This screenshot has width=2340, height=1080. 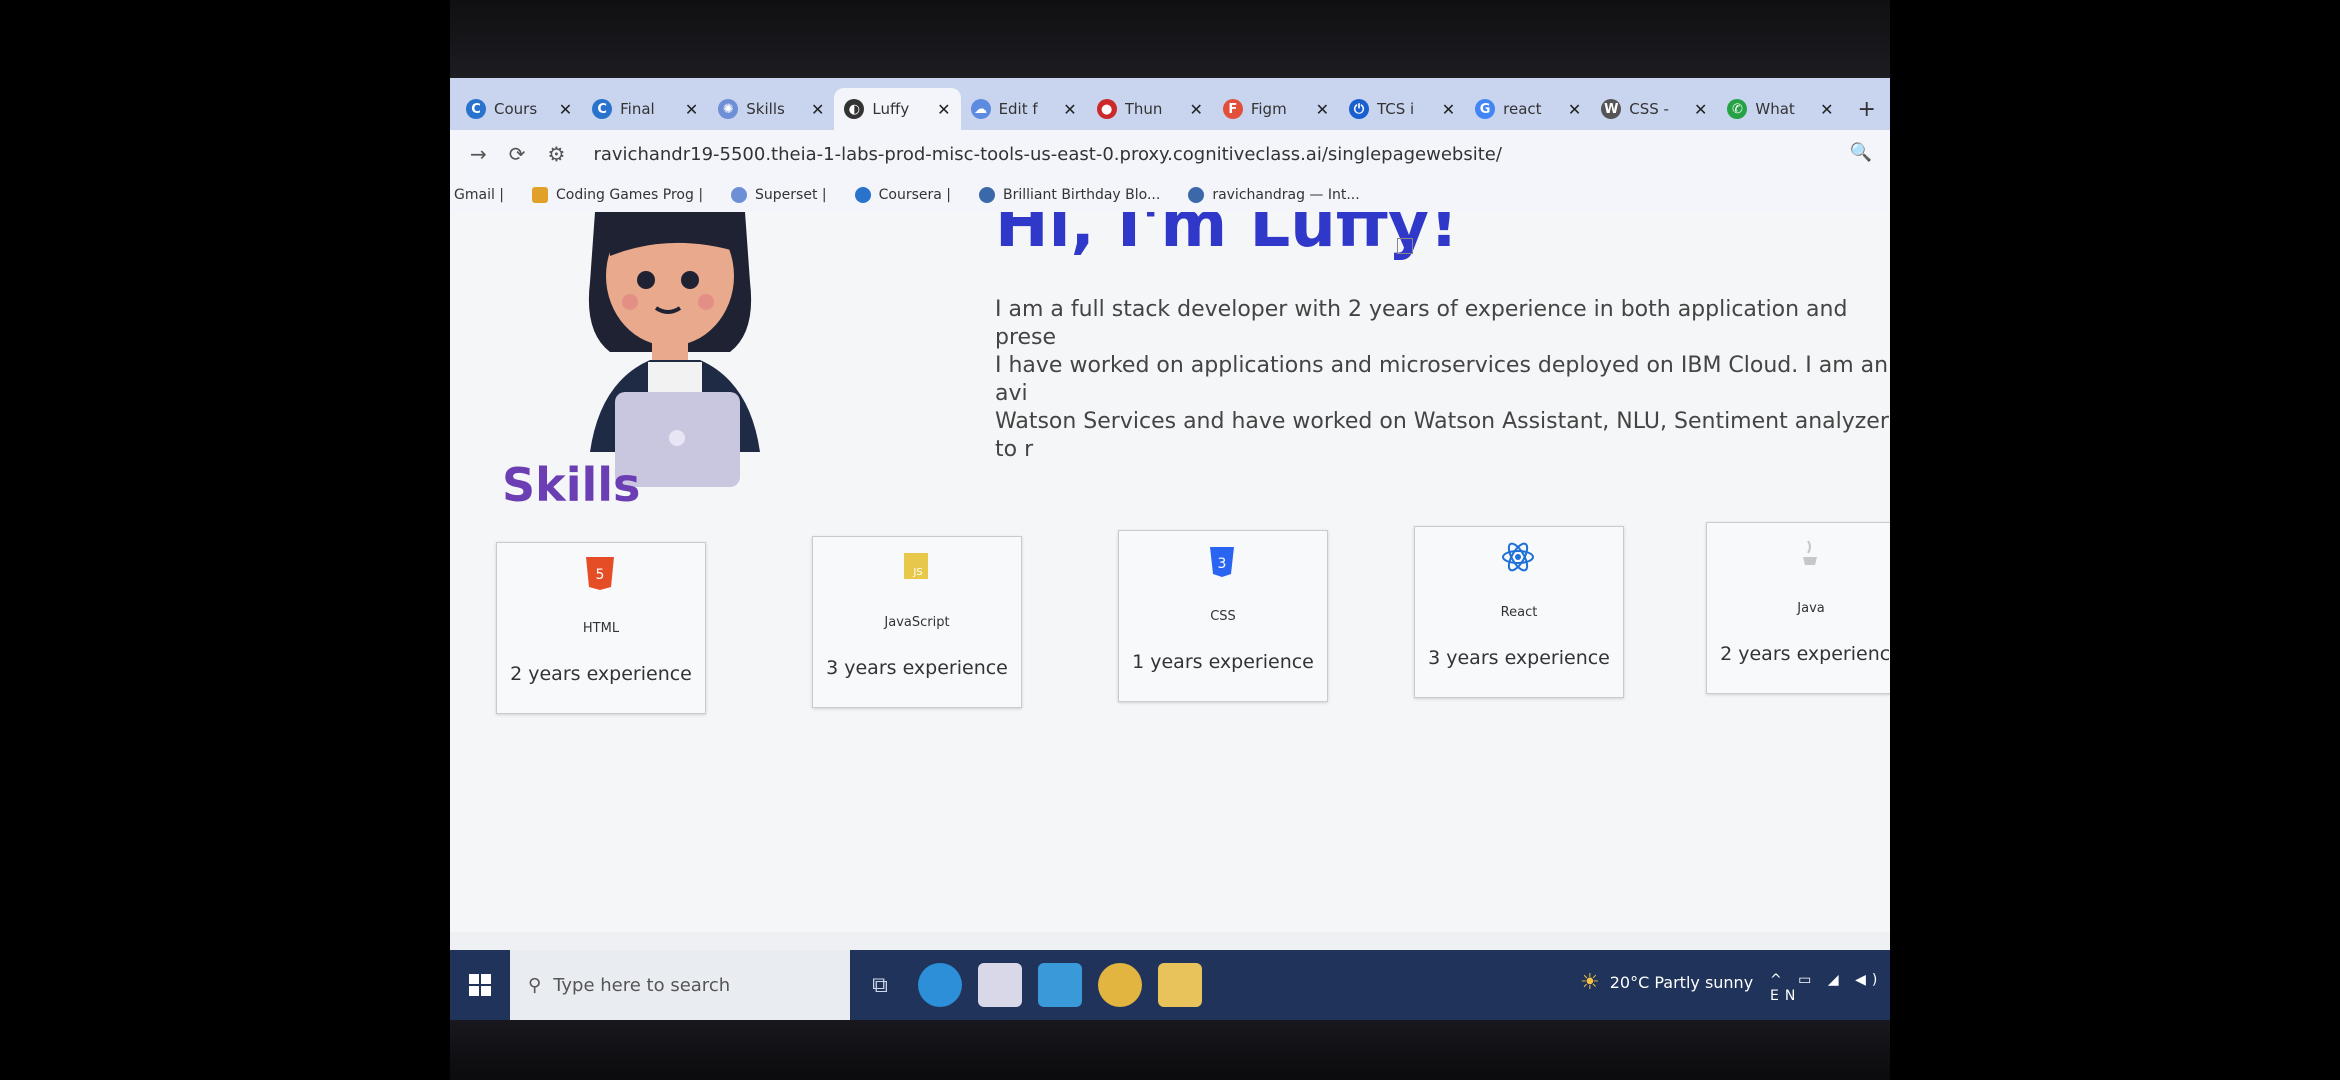 I want to click on skill-card-css: 3 CSS 1 years experience, so click(x=1223, y=616).